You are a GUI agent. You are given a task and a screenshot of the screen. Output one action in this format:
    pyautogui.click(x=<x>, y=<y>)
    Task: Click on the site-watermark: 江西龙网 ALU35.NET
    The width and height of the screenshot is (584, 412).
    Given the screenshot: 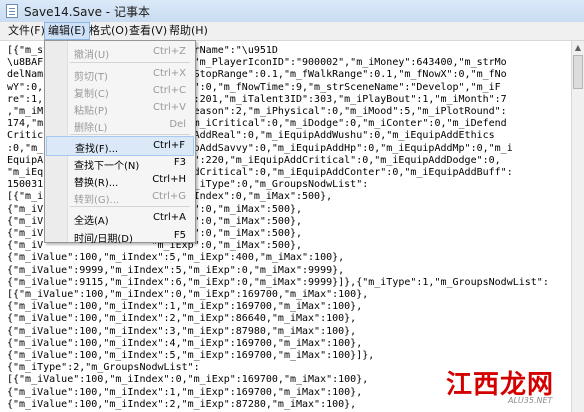 What is the action you would take?
    pyautogui.click(x=512, y=386)
    